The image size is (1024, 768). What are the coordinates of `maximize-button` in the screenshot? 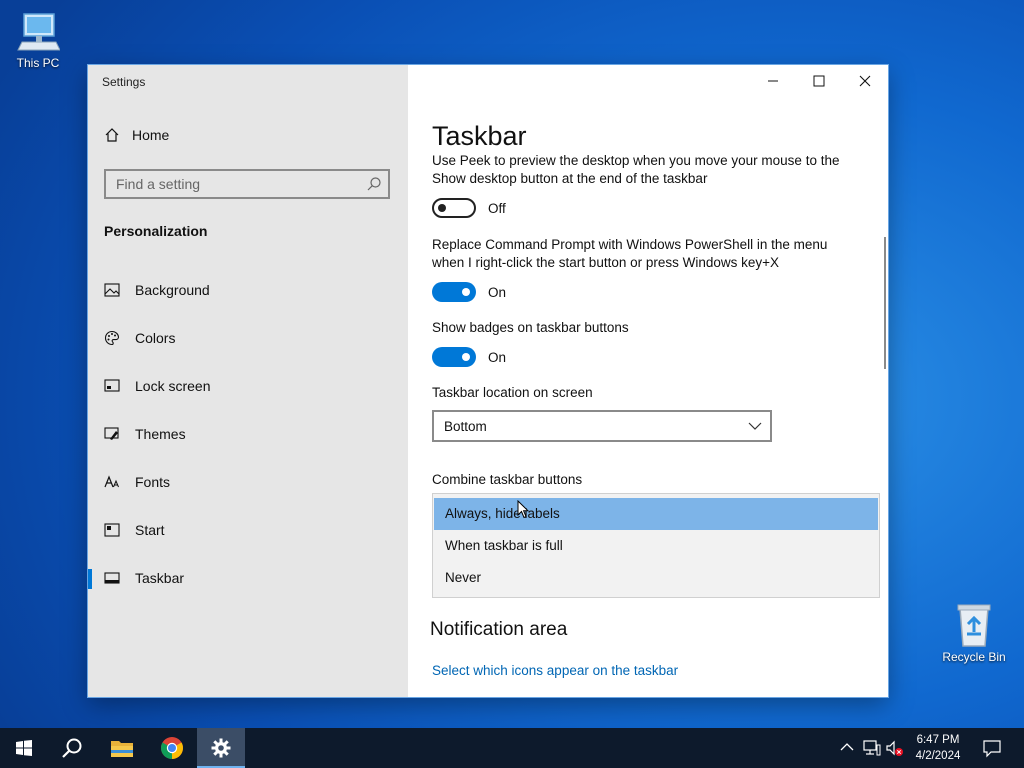 It's located at (819, 81).